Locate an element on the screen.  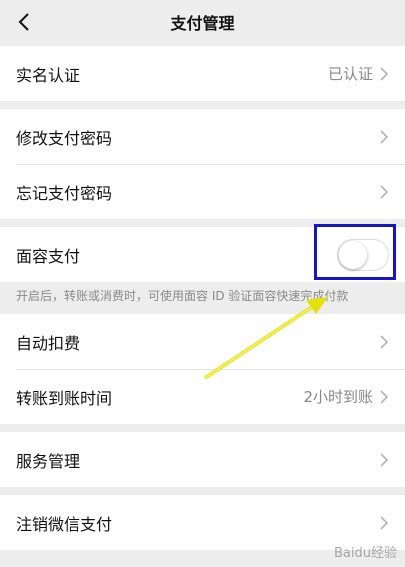
page-title: 支付管理 is located at coordinates (202, 23).